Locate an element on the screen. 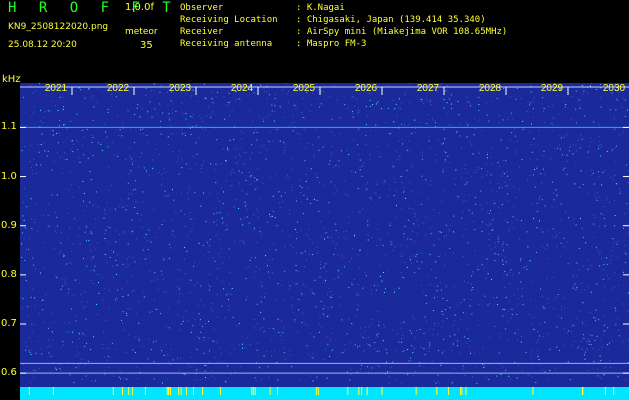 This screenshot has width=629, height=400. y-tick-label: 0.9 is located at coordinates (9, 225).